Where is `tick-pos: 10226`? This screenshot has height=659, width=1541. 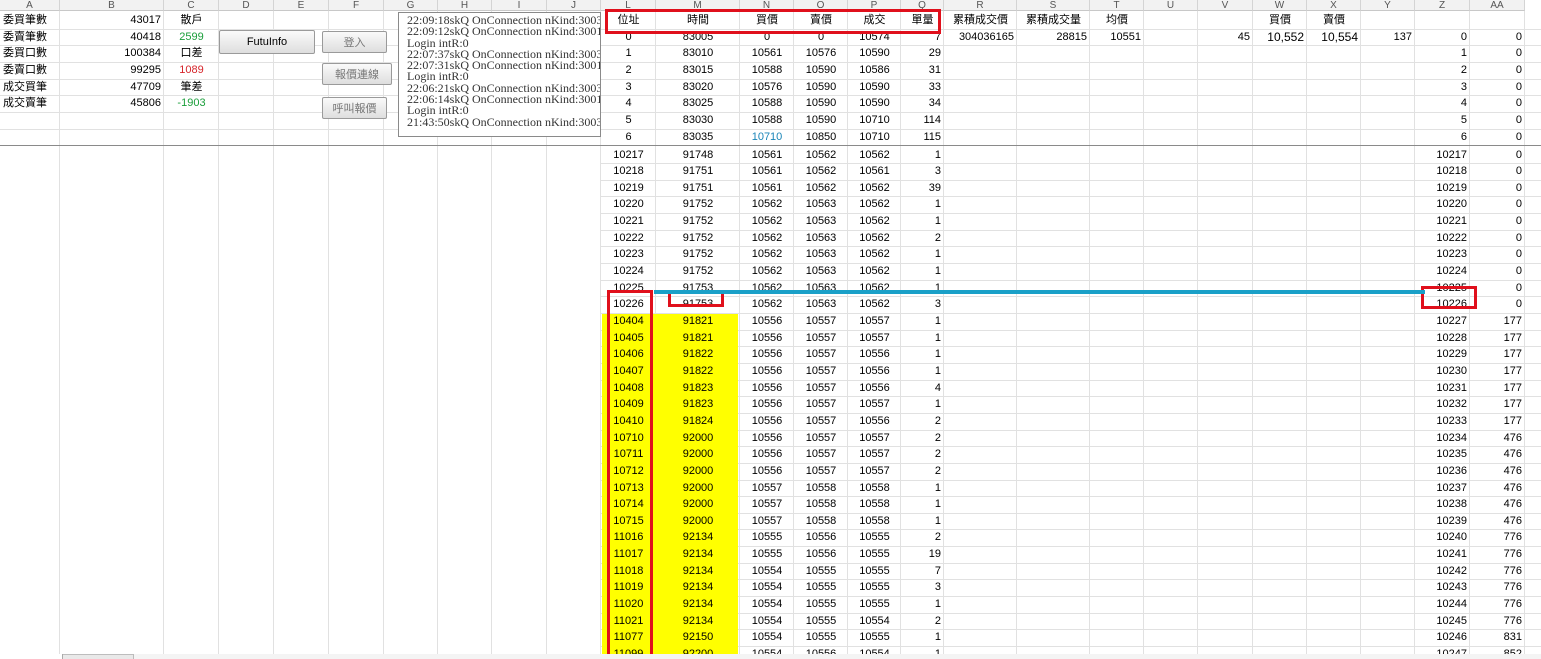 tick-pos: 10226 is located at coordinates (628, 304).